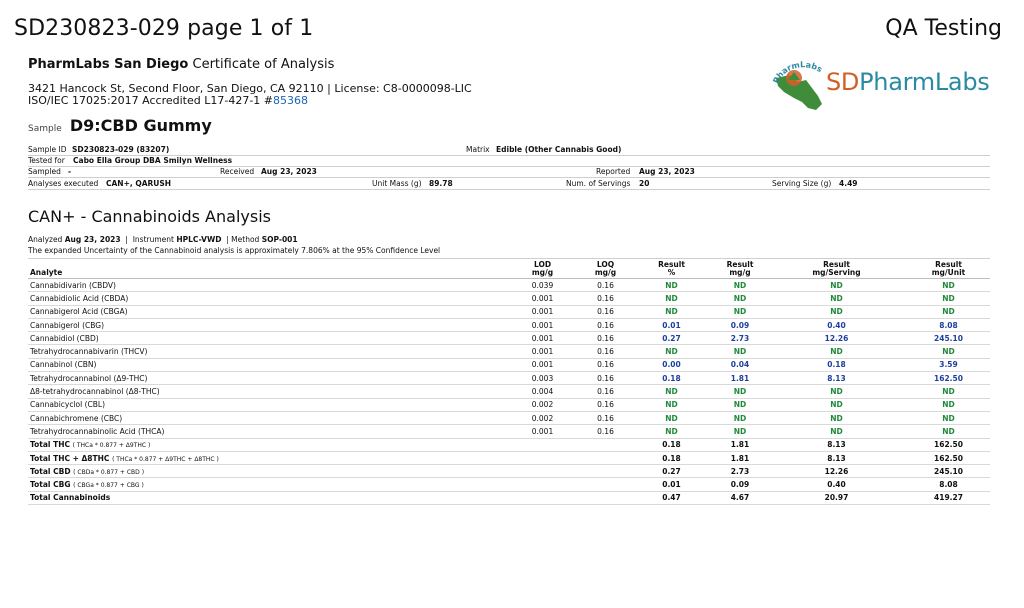 The height and width of the screenshot is (608, 1024). What do you see at coordinates (265, 498) in the screenshot?
I see `total-analyte-cell: Total Cannabinoids` at bounding box center [265, 498].